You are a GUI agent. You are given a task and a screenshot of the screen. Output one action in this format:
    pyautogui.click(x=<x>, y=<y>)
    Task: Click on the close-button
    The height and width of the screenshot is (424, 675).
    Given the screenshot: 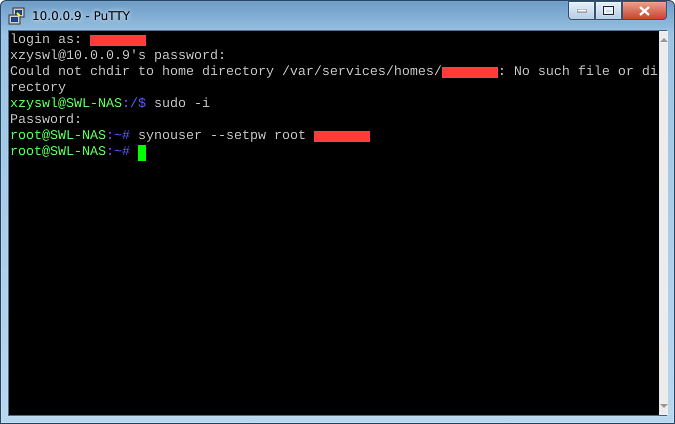 What is the action you would take?
    pyautogui.click(x=644, y=10)
    